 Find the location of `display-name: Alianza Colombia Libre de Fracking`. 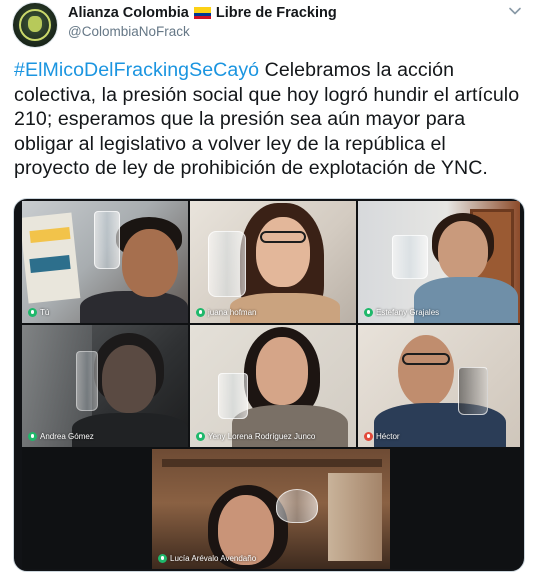

display-name: Alianza Colombia Libre de Fracking is located at coordinates (202, 13).